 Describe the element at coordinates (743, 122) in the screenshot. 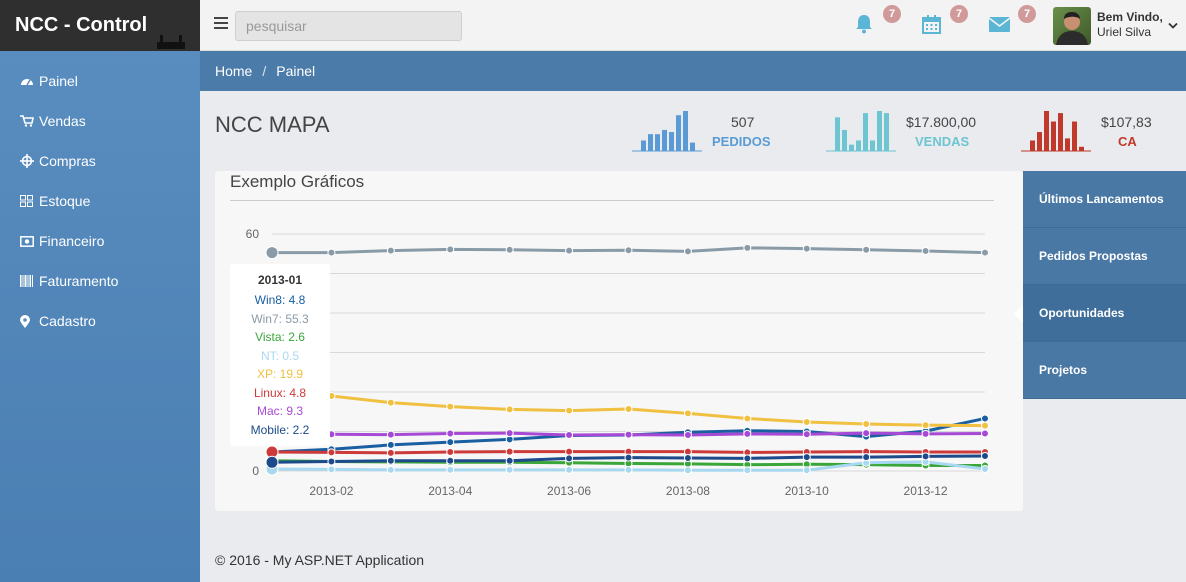

I see `kpi-value: 507` at that location.